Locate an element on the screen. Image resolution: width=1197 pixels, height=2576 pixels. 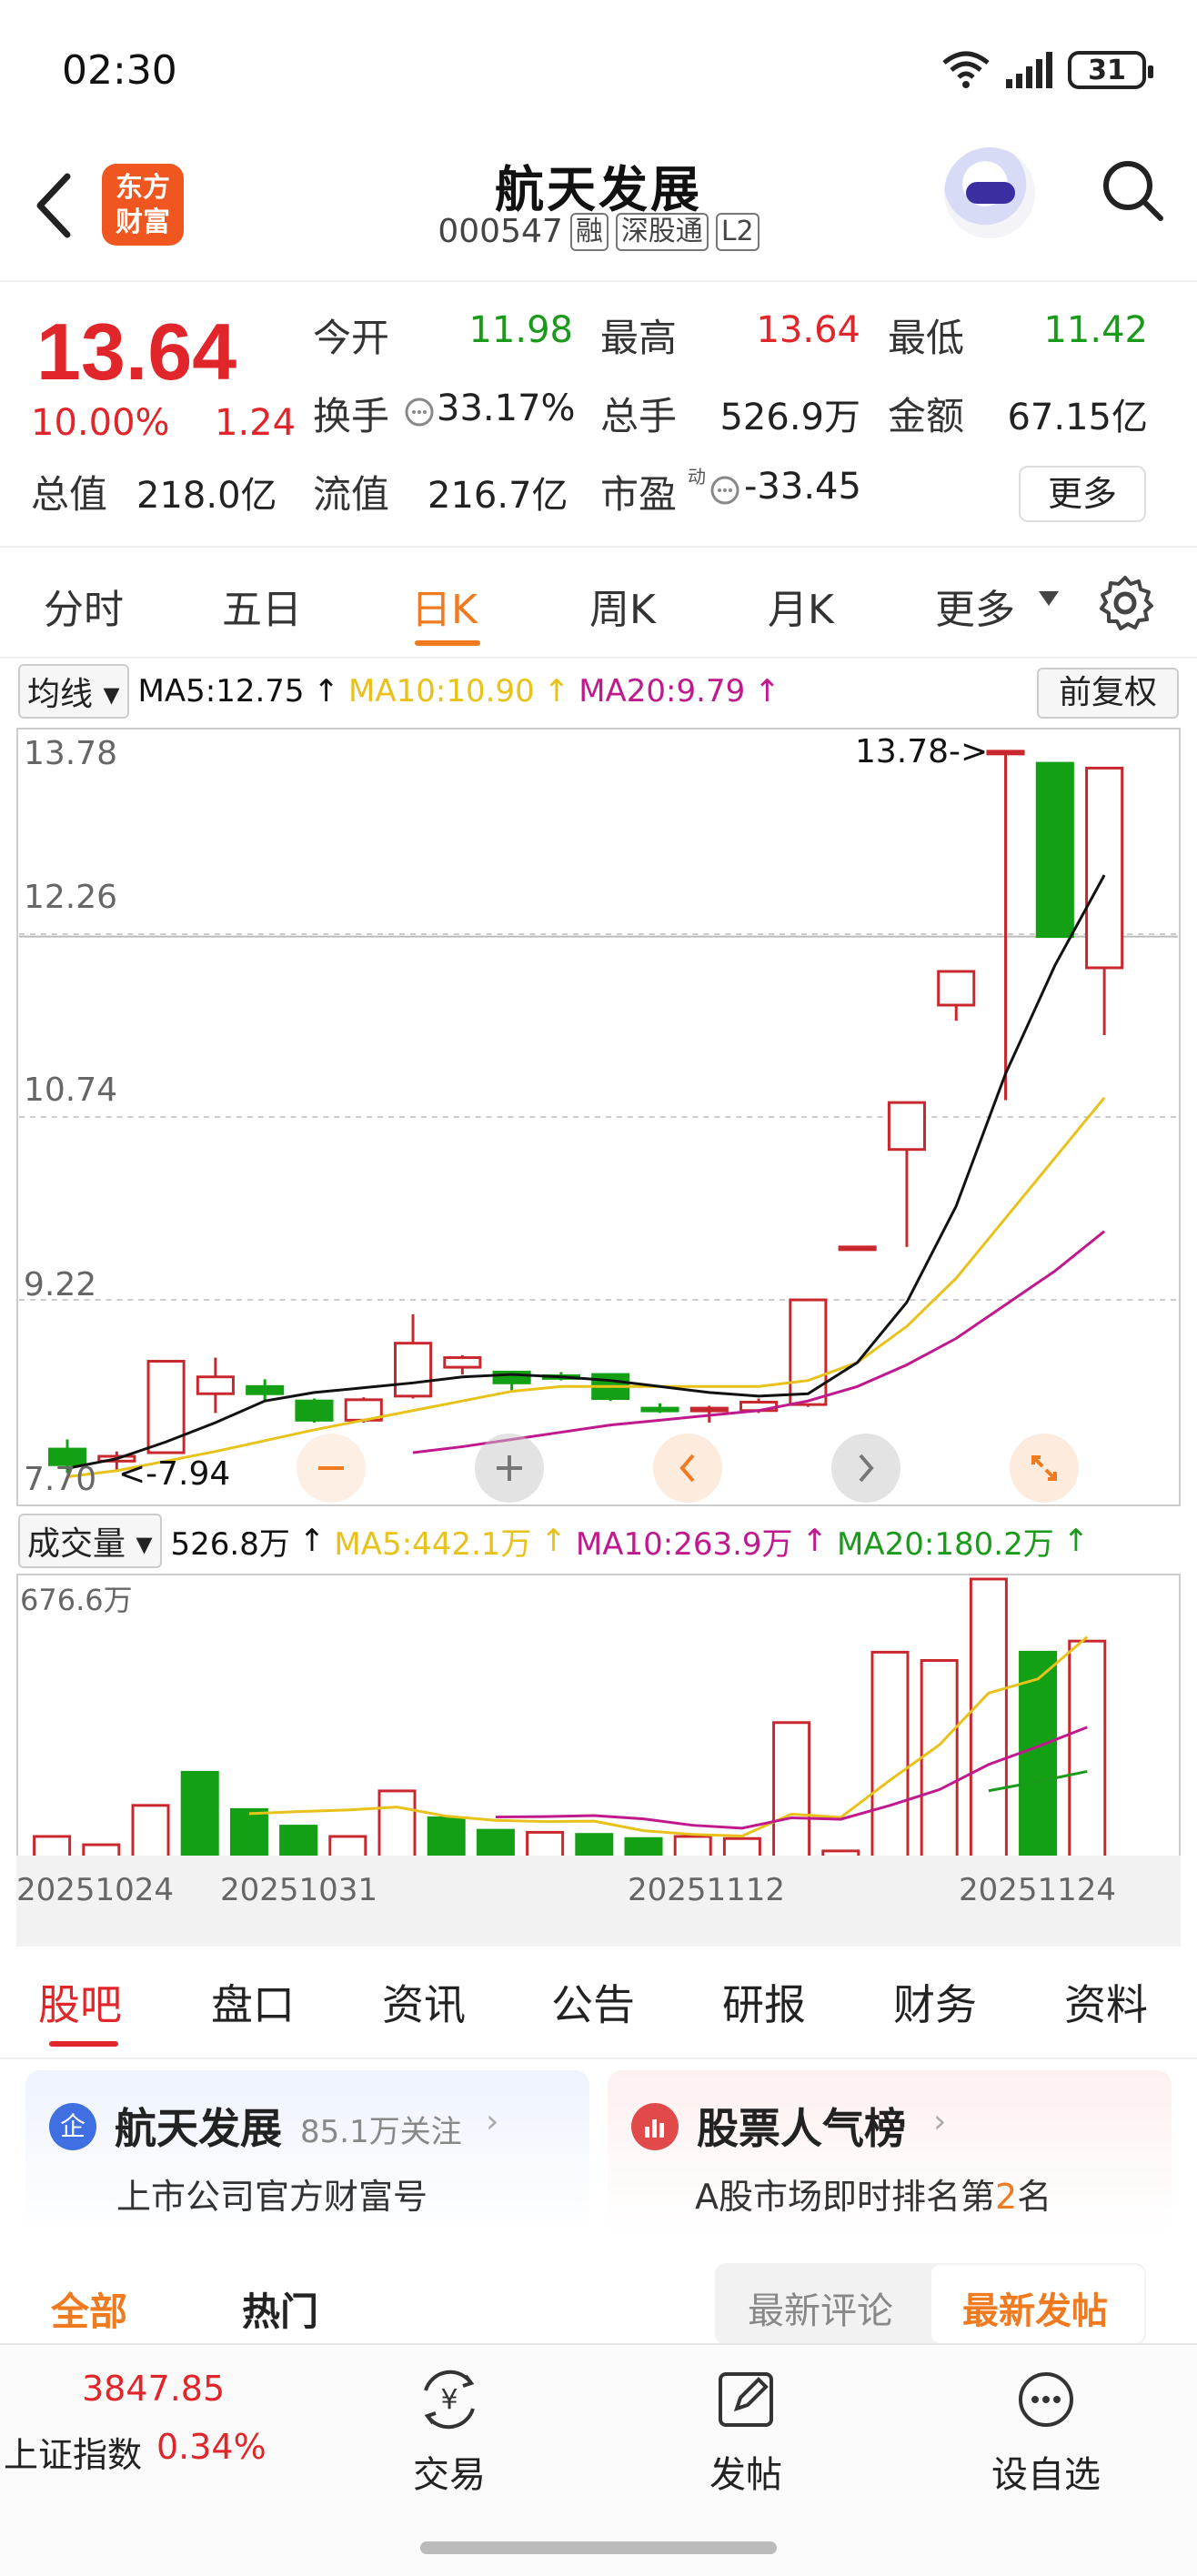
tab-weekly-k: 周K is located at coordinates (622, 606).